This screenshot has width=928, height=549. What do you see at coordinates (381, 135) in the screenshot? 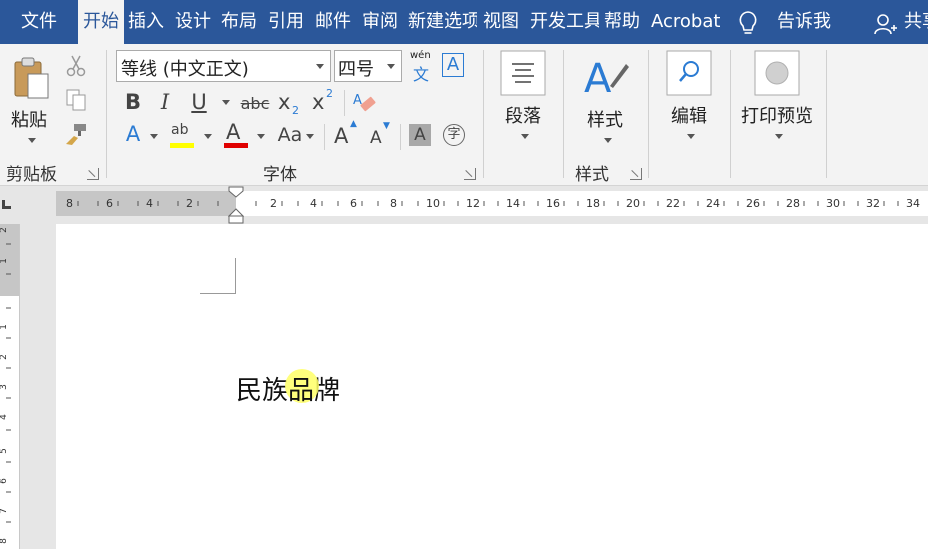
I see `shrink-font-button: A ▼` at bounding box center [381, 135].